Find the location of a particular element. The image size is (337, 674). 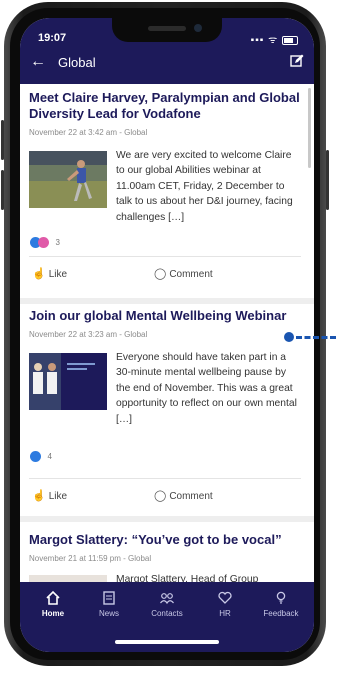

tab-home: Home is located at coordinates (53, 604).